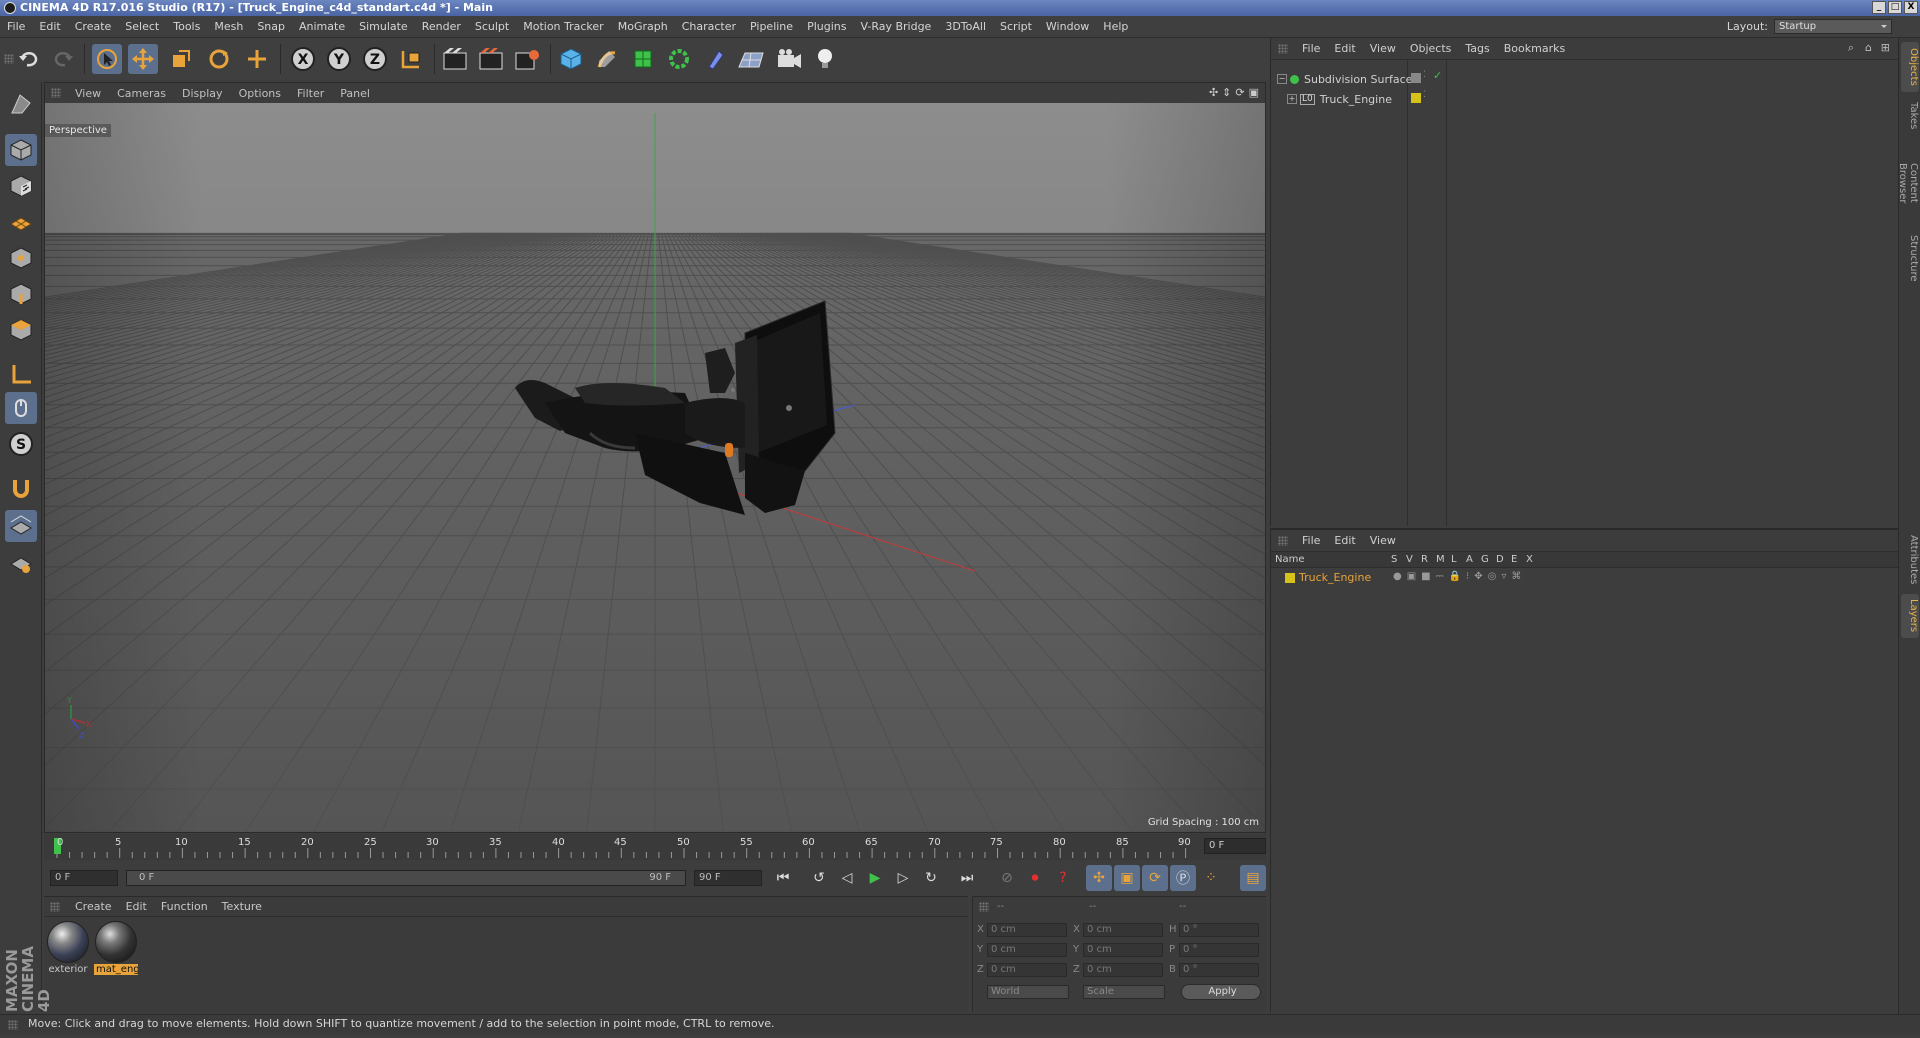 The image size is (1920, 1038). I want to click on pos-z-field: 0 cm, so click(1027, 970).